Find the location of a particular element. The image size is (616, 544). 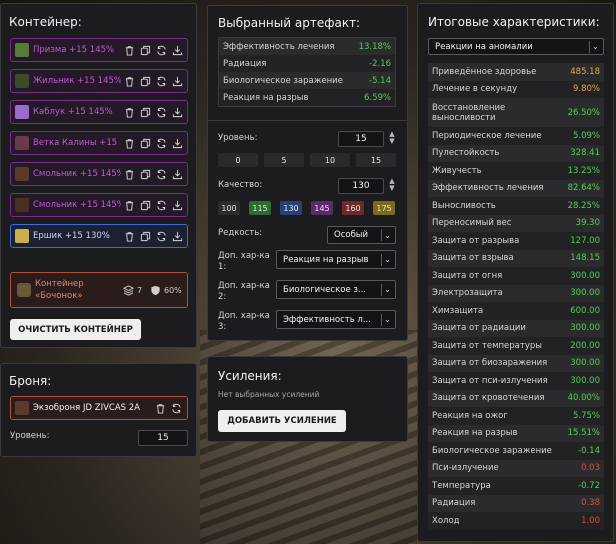

item-tools is located at coordinates (155, 236).